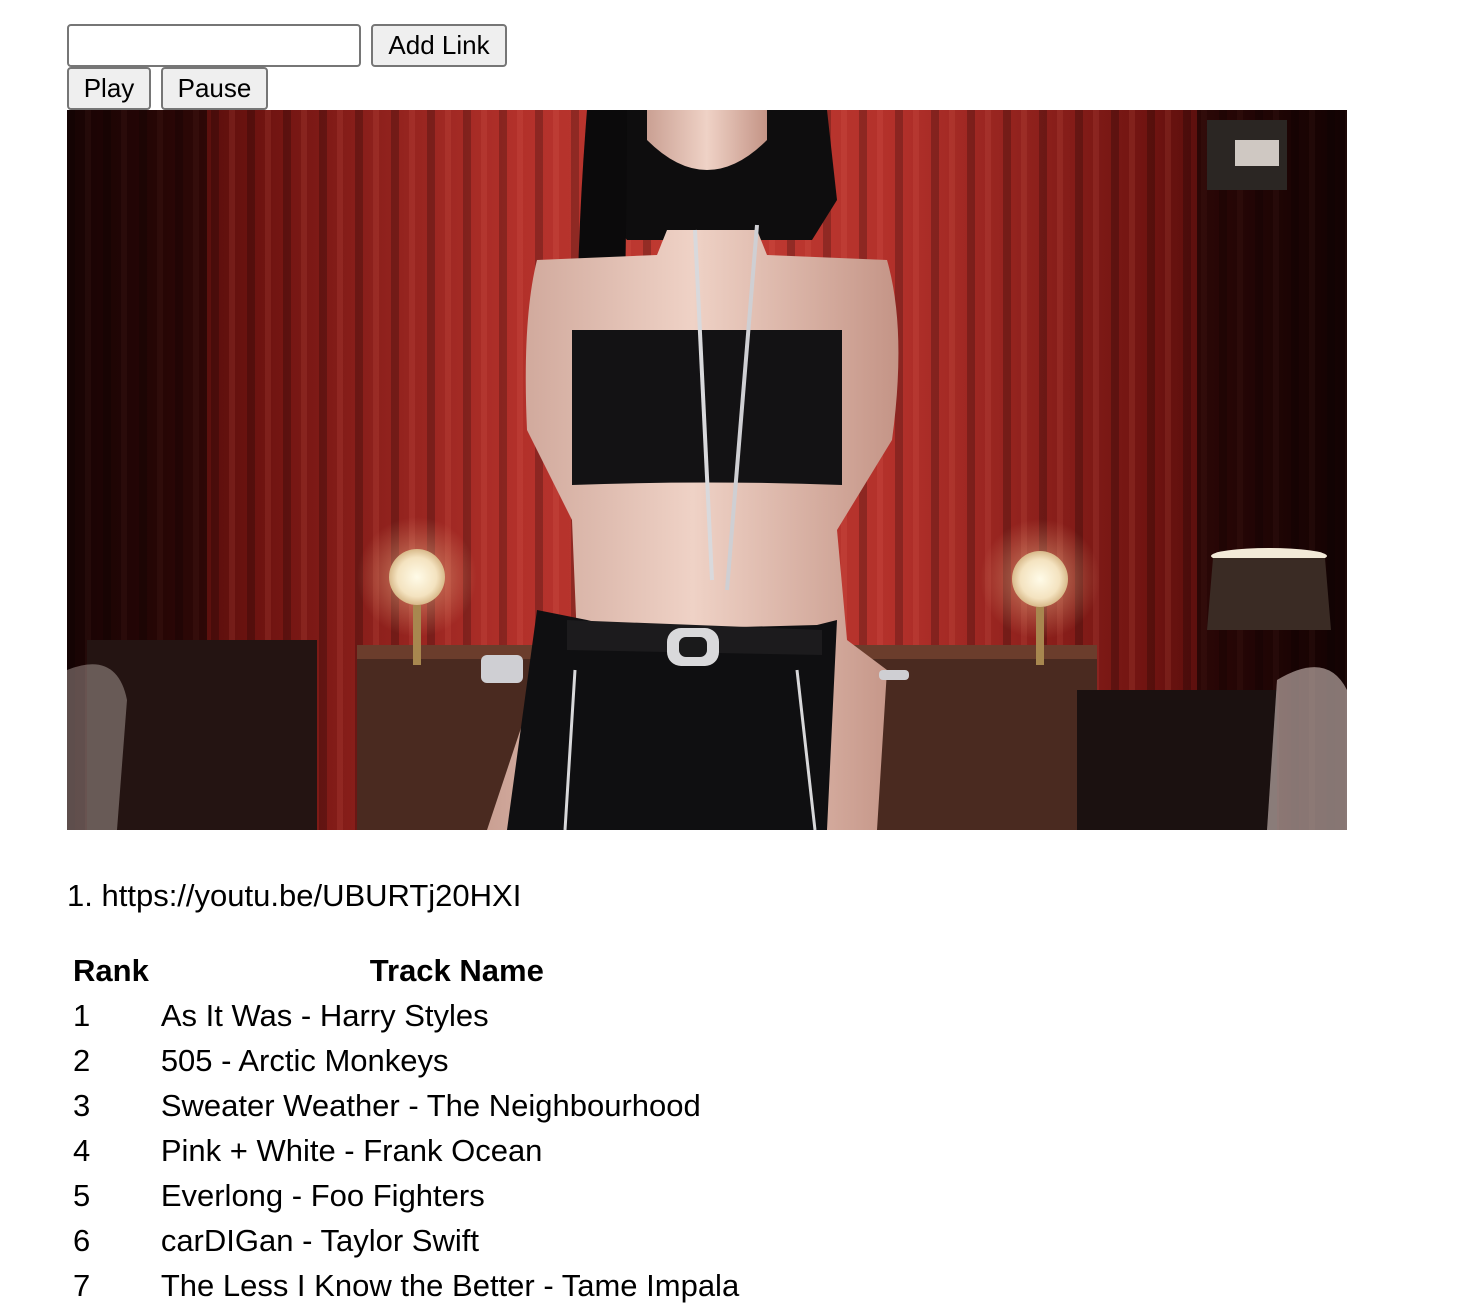 The height and width of the screenshot is (1314, 1472). I want to click on link-input, so click(214, 45).